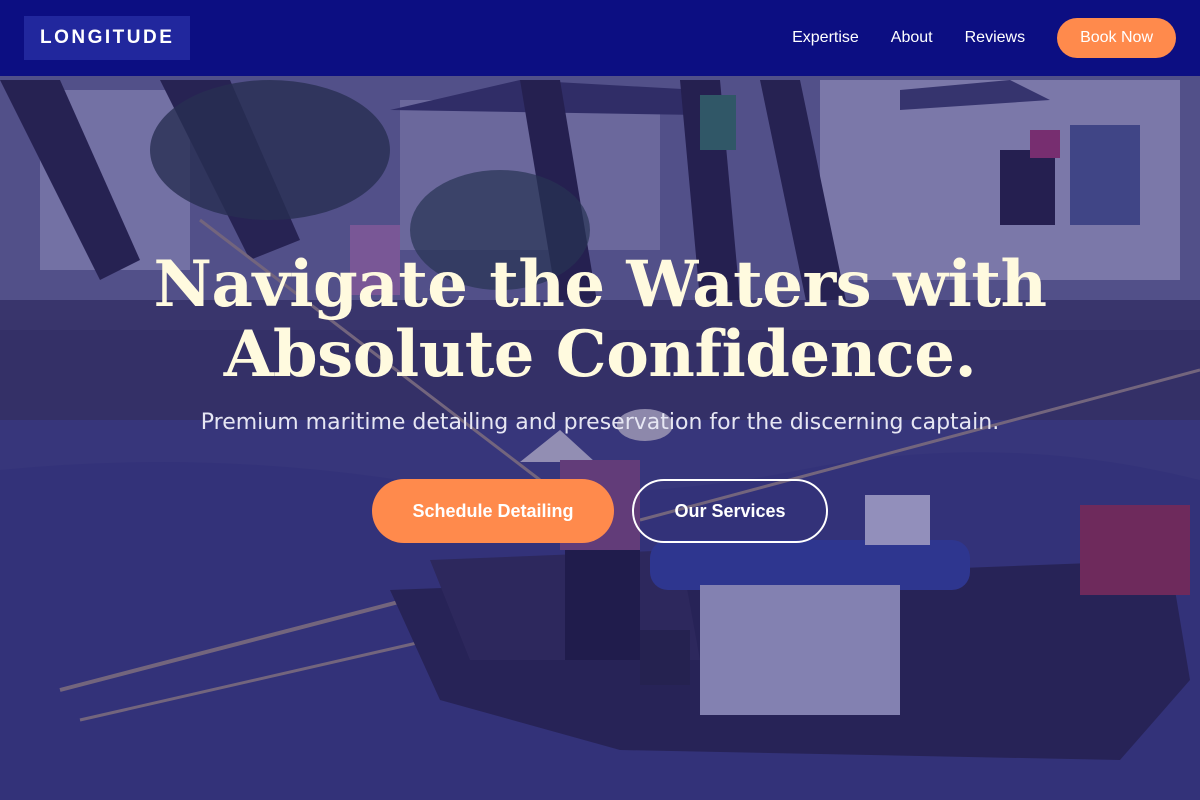 The width and height of the screenshot is (1200, 800). What do you see at coordinates (1116, 38) in the screenshot?
I see `book-now-button: Book Now` at bounding box center [1116, 38].